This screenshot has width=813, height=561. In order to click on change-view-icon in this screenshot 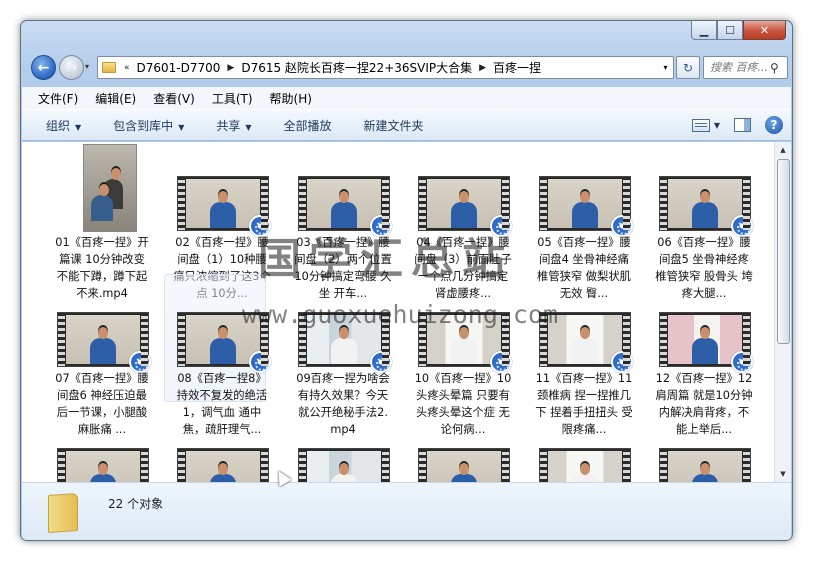, I will do `click(700, 125)`.